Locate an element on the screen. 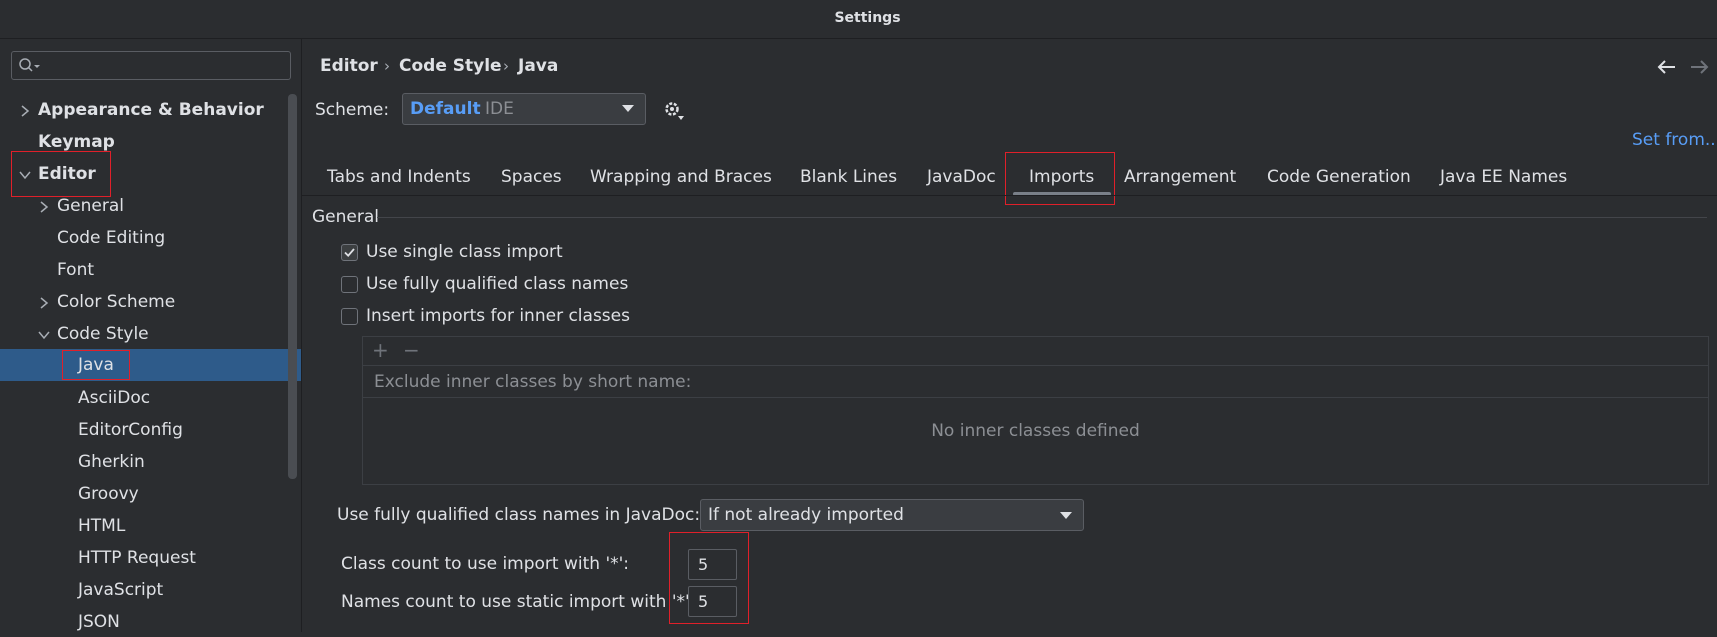 The width and height of the screenshot is (1717, 637). forward-arrow-icon is located at coordinates (1700, 67).